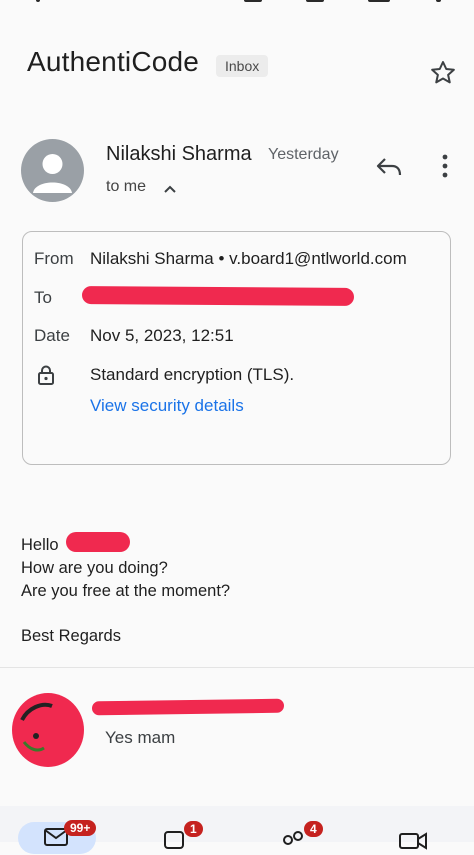 Image resolution: width=474 pixels, height=855 pixels. Describe the element at coordinates (167, 406) in the screenshot. I see `view-security-details-link: View security details` at that location.